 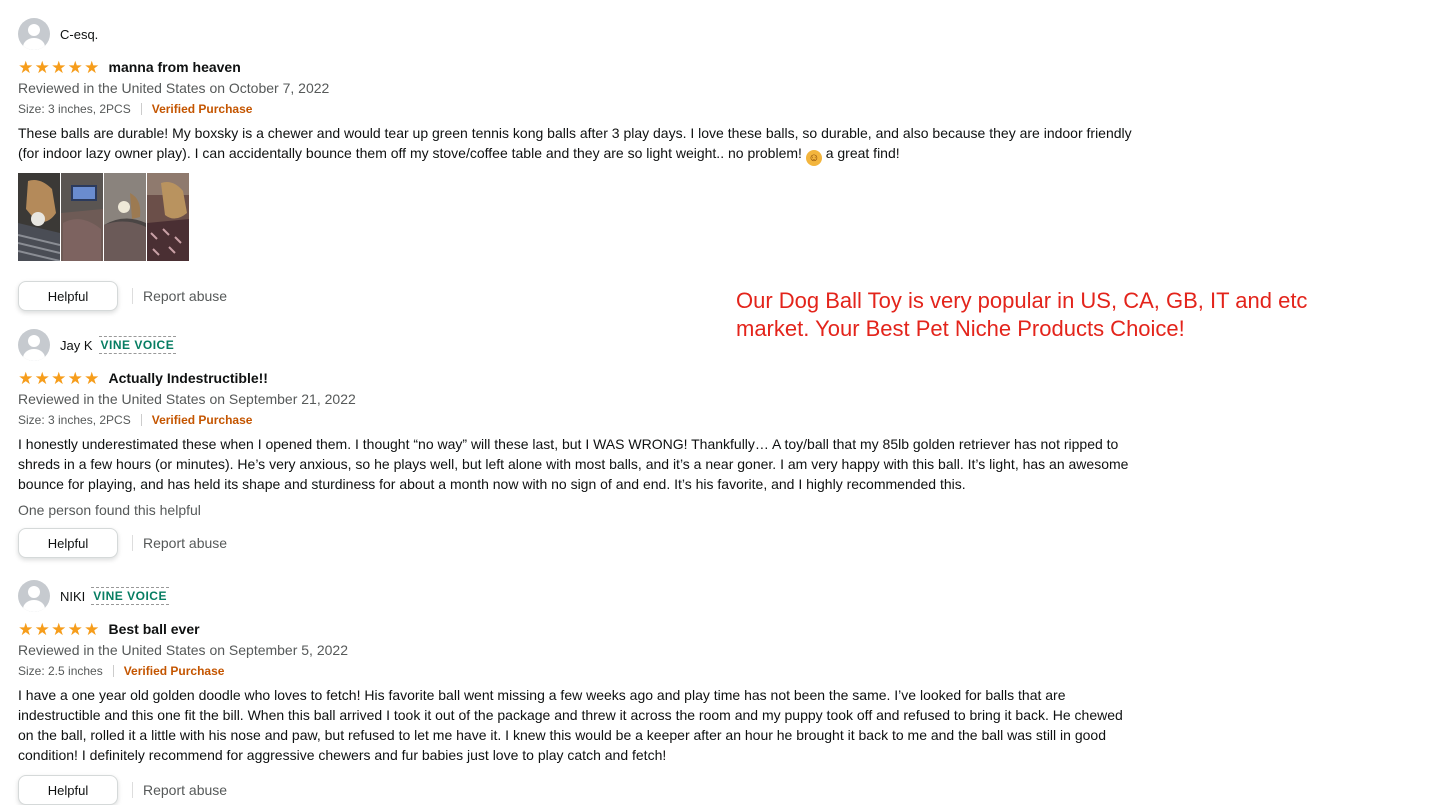 I want to click on helpful-count: One person found this helpful, so click(x=109, y=510).